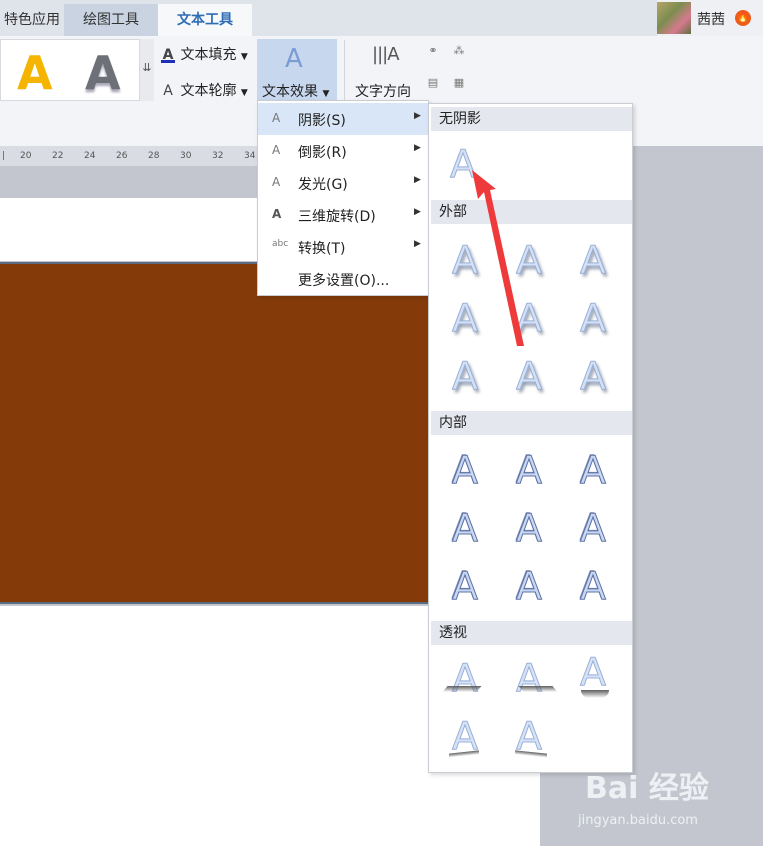  What do you see at coordinates (647, 788) in the screenshot?
I see `baidu-jingyan-watermark: Bai 经验` at bounding box center [647, 788].